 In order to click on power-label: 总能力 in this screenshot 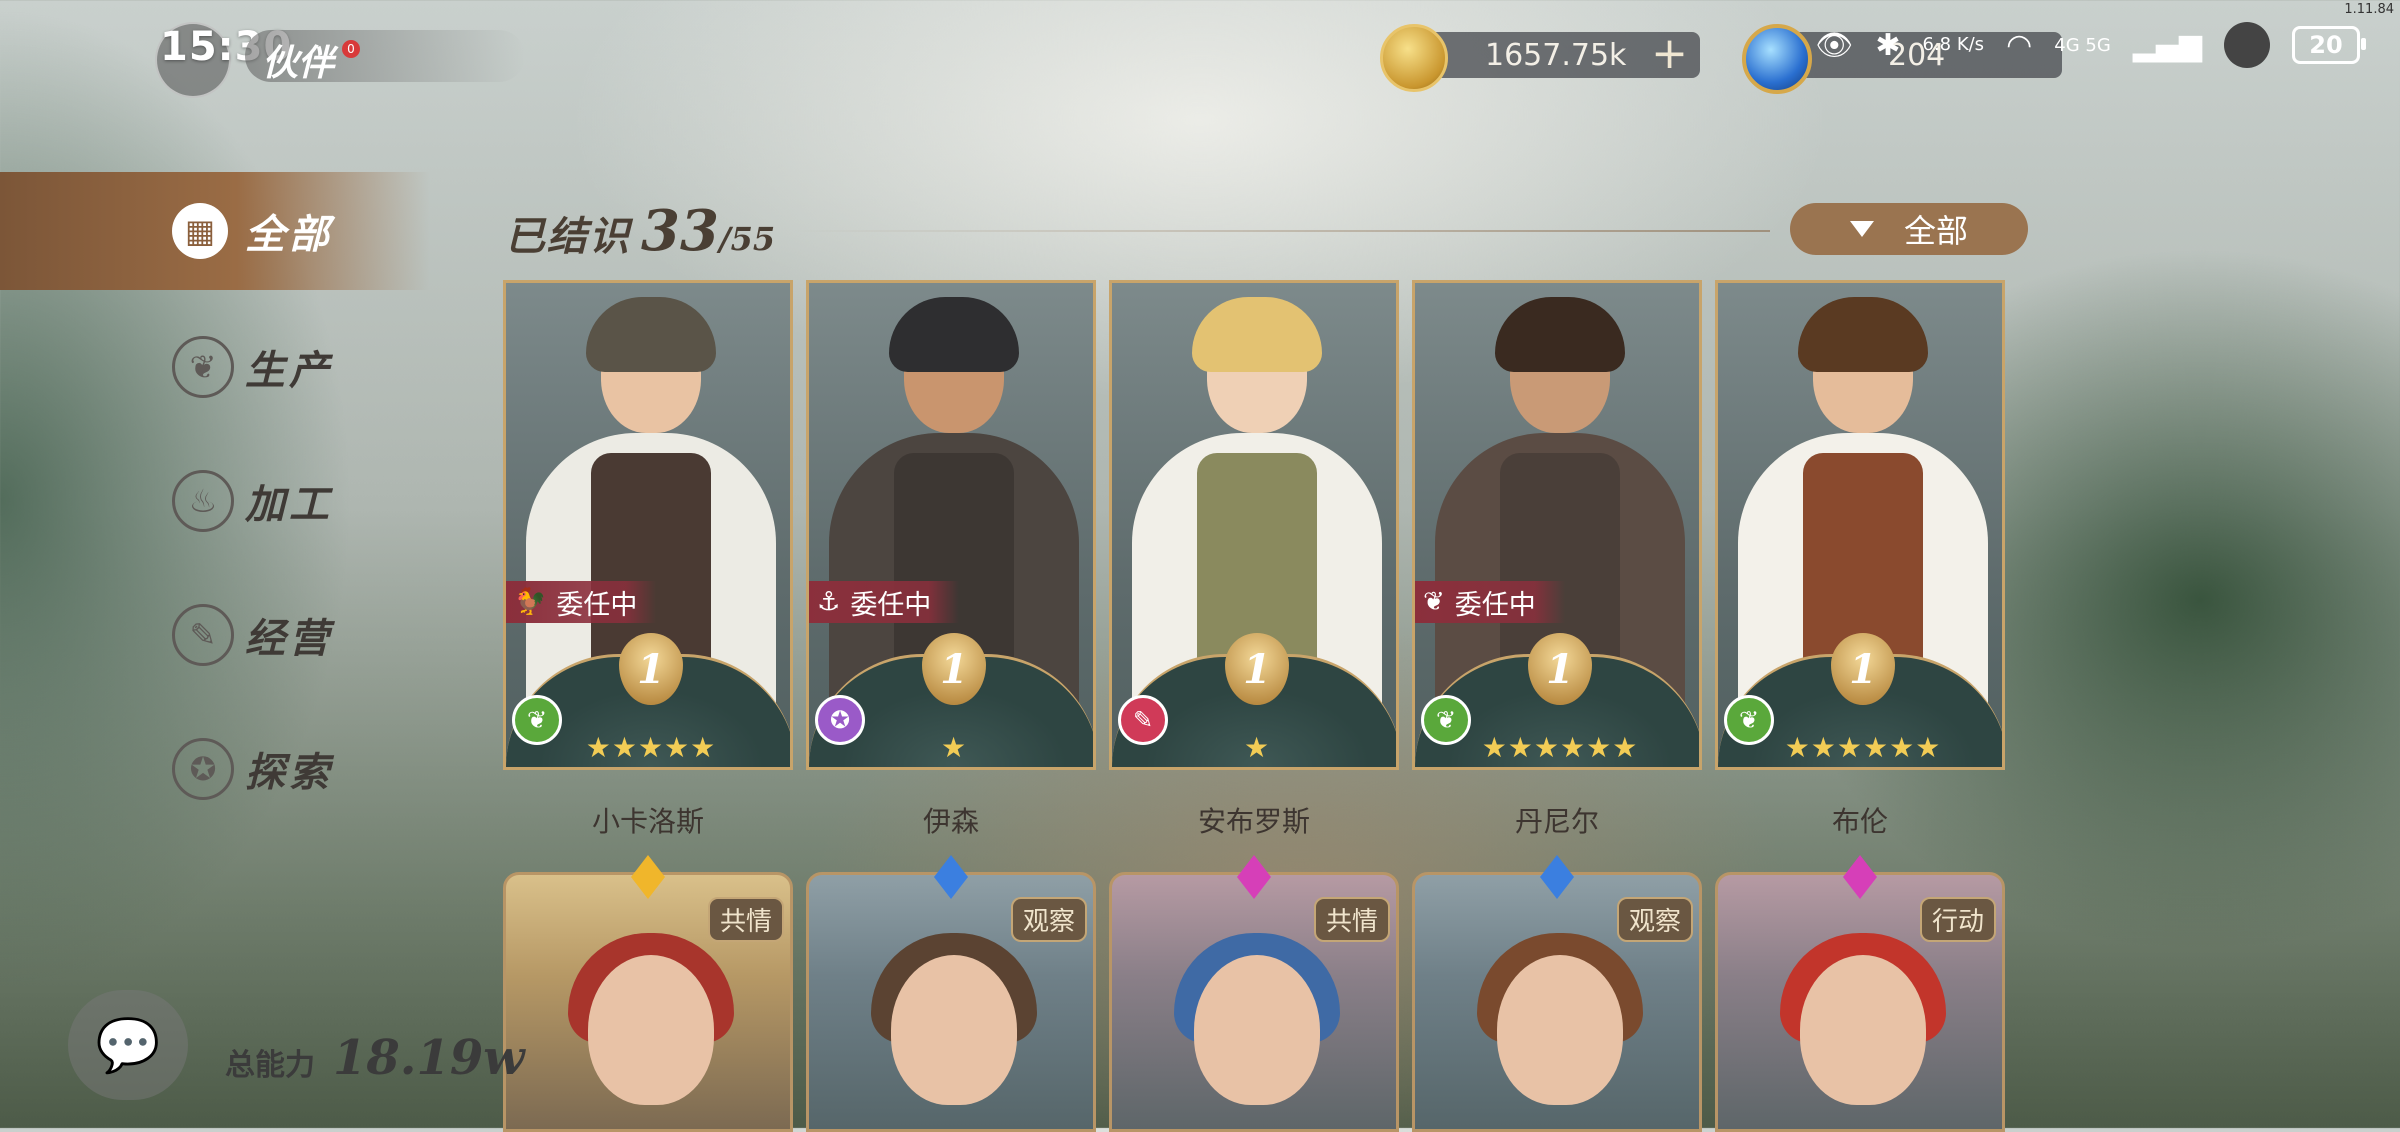, I will do `click(270, 1065)`.